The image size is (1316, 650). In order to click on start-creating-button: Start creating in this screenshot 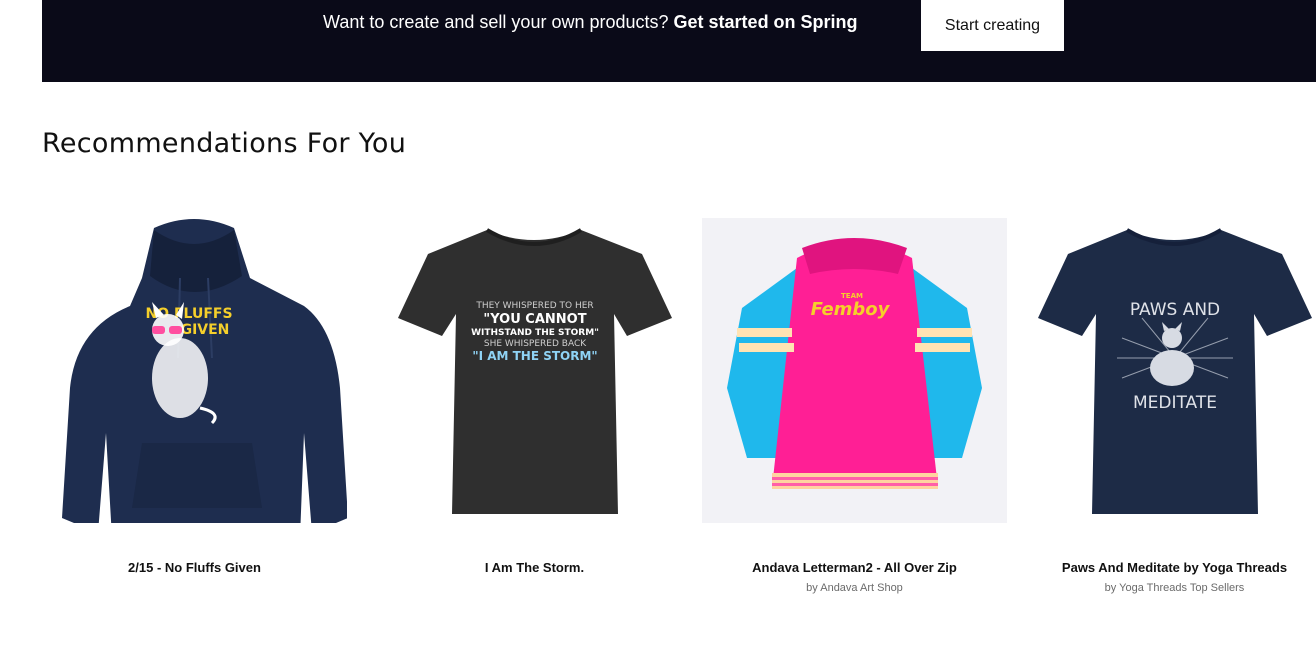, I will do `click(992, 25)`.